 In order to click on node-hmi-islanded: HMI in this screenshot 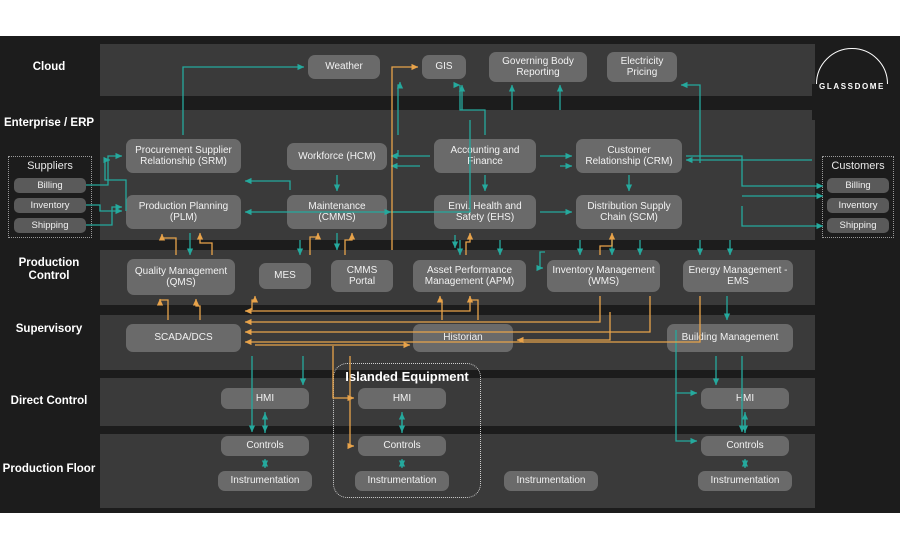, I will do `click(402, 398)`.